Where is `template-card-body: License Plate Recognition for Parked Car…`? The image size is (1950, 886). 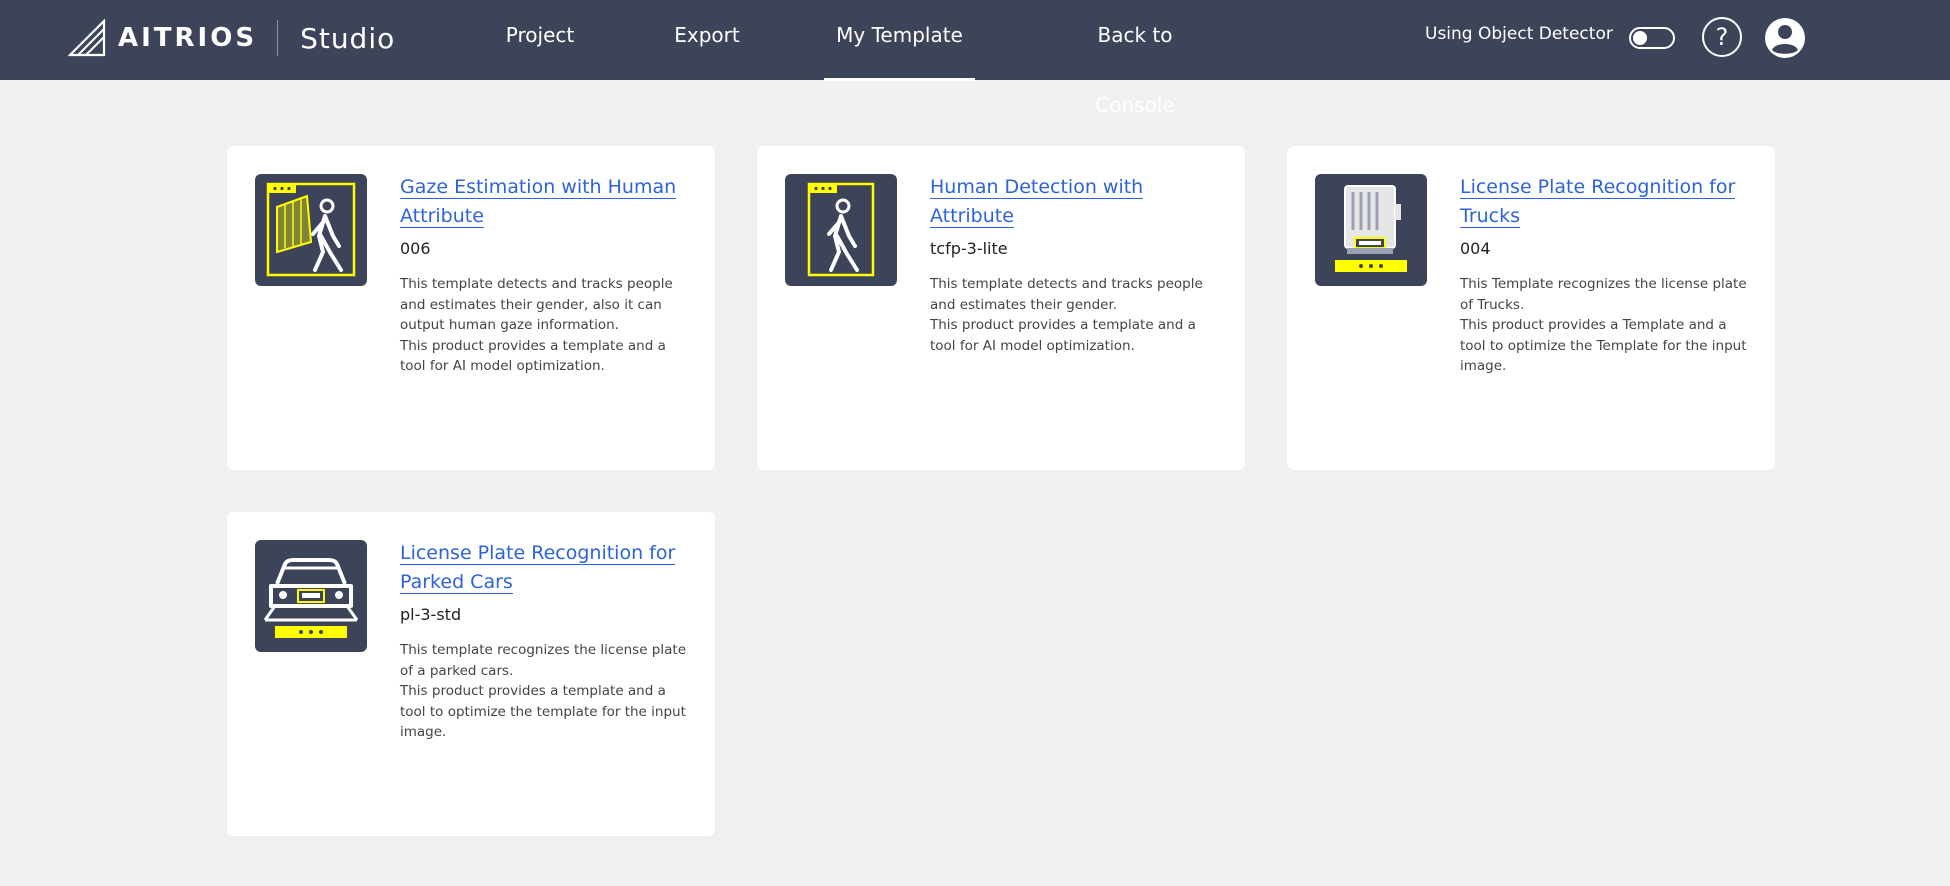 template-card-body: License Plate Recognition for Parked Car… is located at coordinates (547, 641).